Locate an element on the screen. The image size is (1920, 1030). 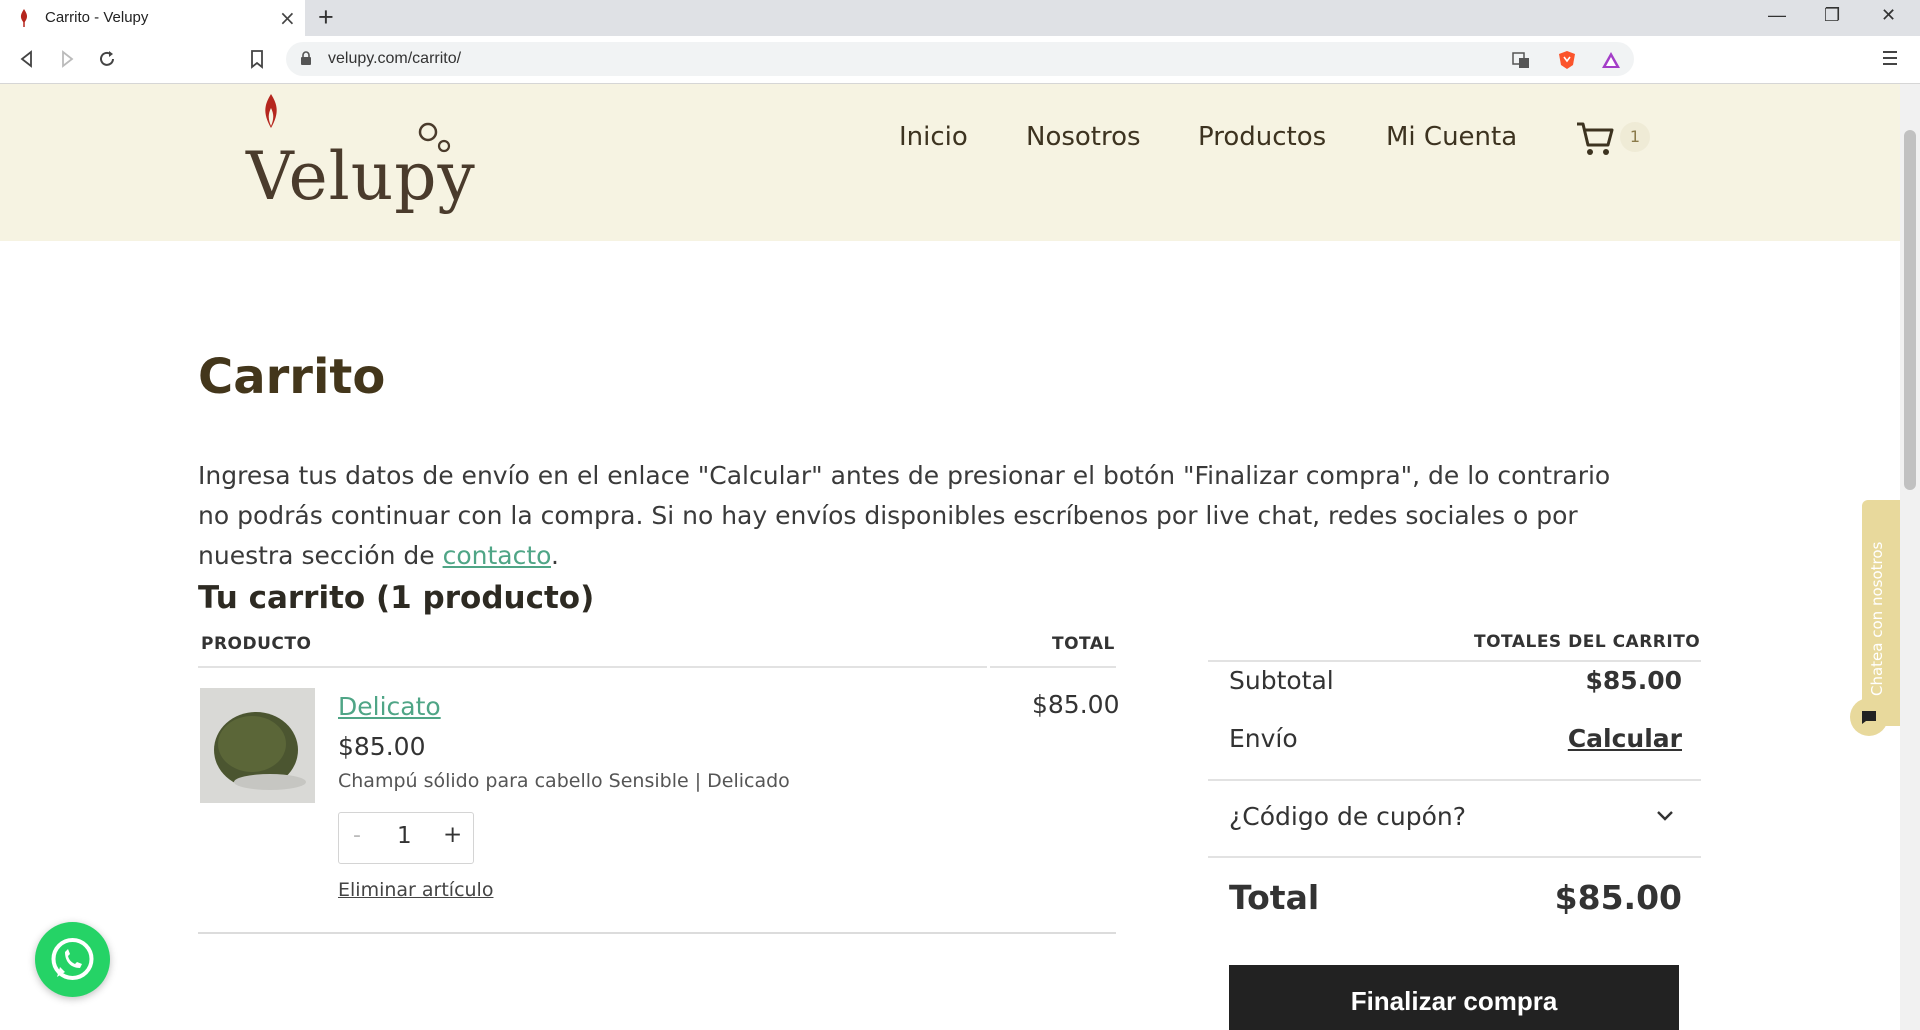
quantity-stepper: - 1 + is located at coordinates (406, 838).